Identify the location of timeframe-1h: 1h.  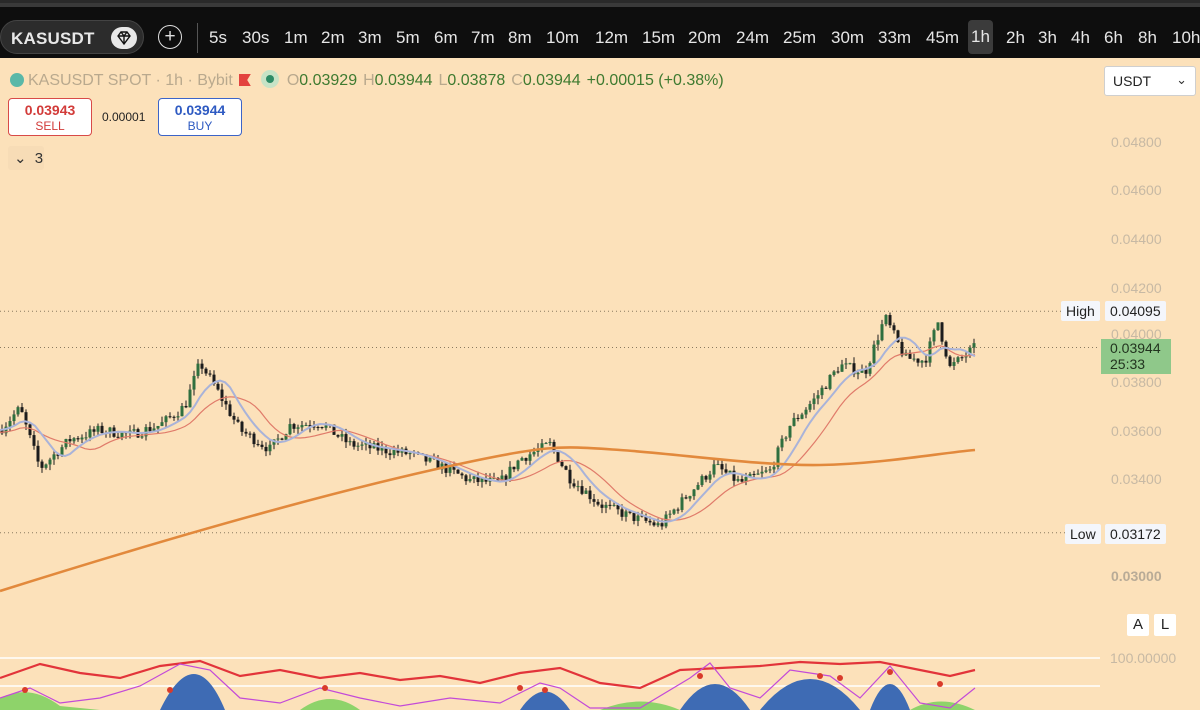
(980, 37).